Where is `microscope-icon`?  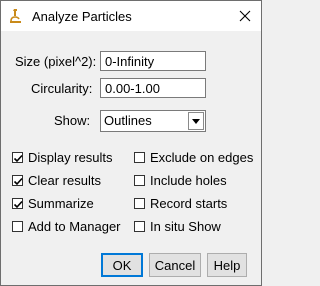 microscope-icon is located at coordinates (16, 16).